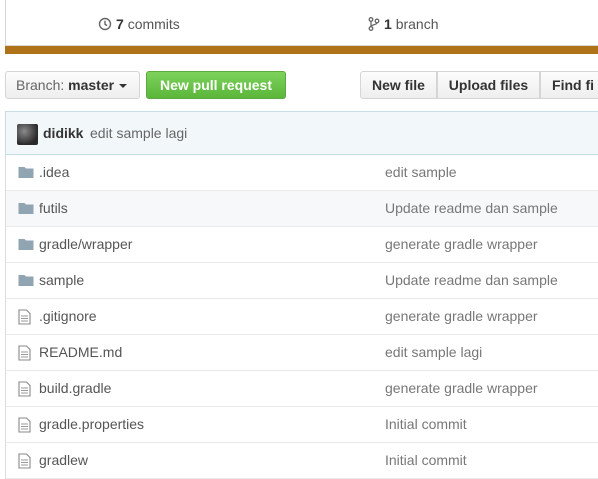  Describe the element at coordinates (433, 352) in the screenshot. I see `file-commit-message-link: edit sample lagi` at that location.